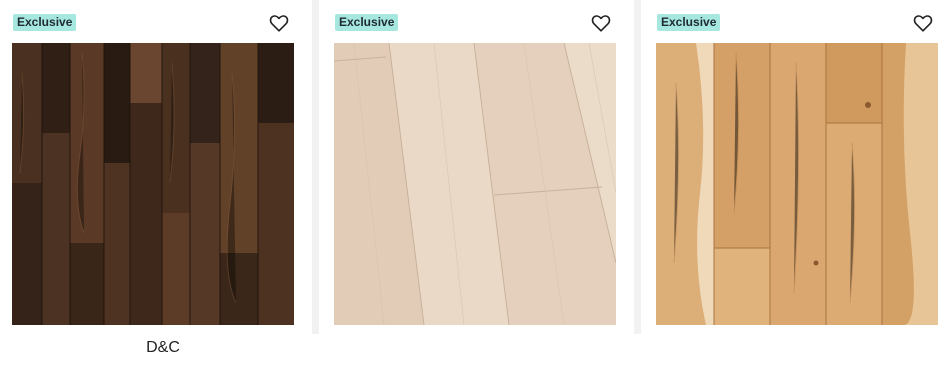 The image size is (951, 371). Describe the element at coordinates (163, 347) in the screenshot. I see `product-caption: D&C` at that location.